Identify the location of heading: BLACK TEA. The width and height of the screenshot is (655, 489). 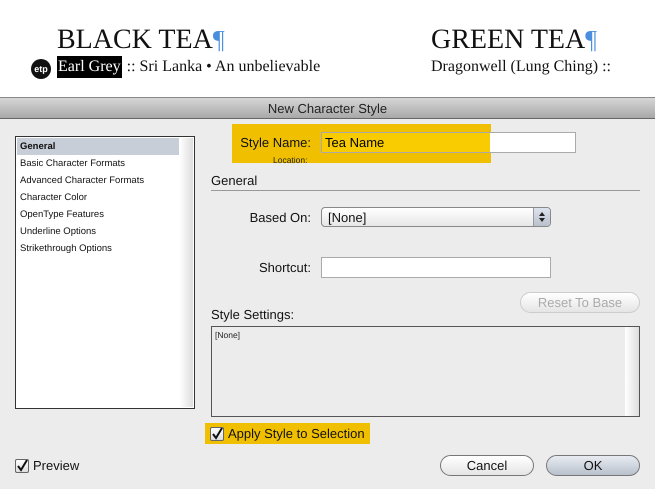
(135, 40).